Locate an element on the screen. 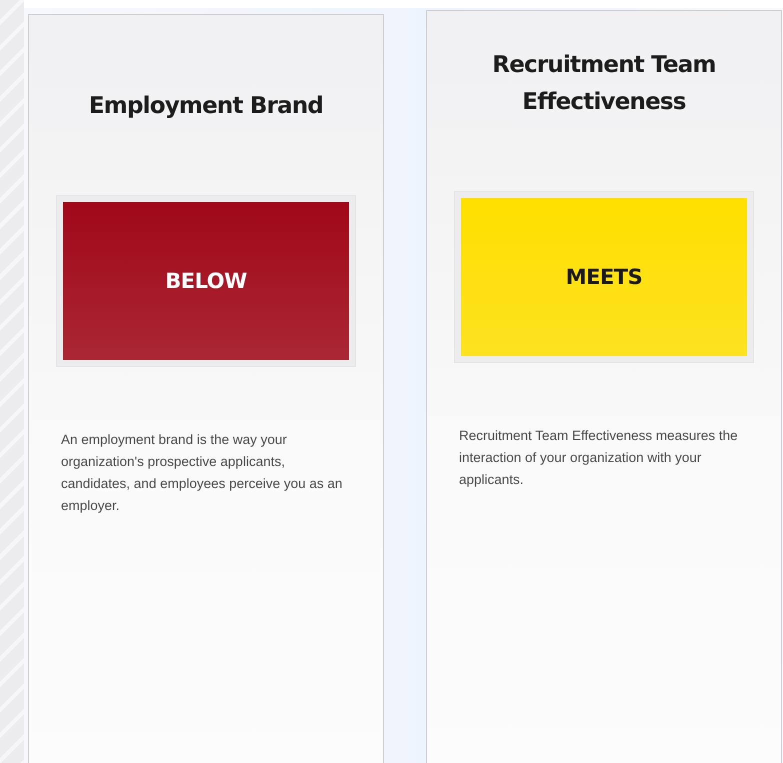  card-title: Recruitment Team Effectiveness is located at coordinates (604, 84).